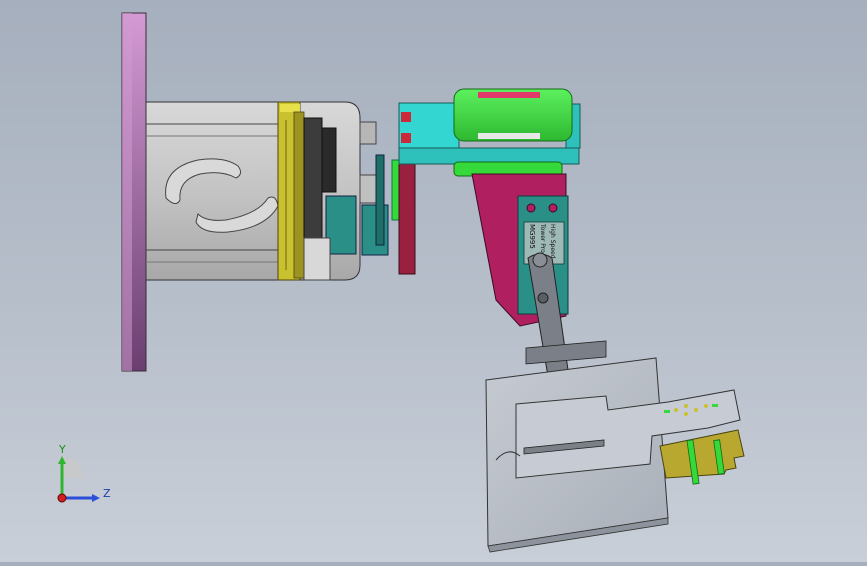 The width and height of the screenshot is (867, 566). Describe the element at coordinates (532, 236) in the screenshot. I see `servo-label-line-1: MG995` at that location.